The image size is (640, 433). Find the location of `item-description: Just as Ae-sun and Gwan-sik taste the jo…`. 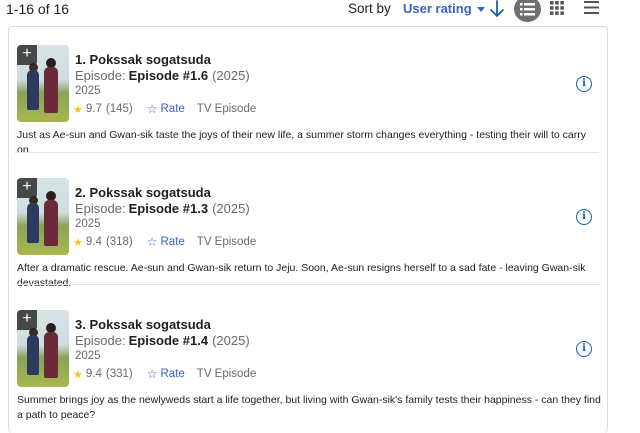

item-description: Just as Ae-sun and Gwan-sik taste the jo… is located at coordinates (301, 142).